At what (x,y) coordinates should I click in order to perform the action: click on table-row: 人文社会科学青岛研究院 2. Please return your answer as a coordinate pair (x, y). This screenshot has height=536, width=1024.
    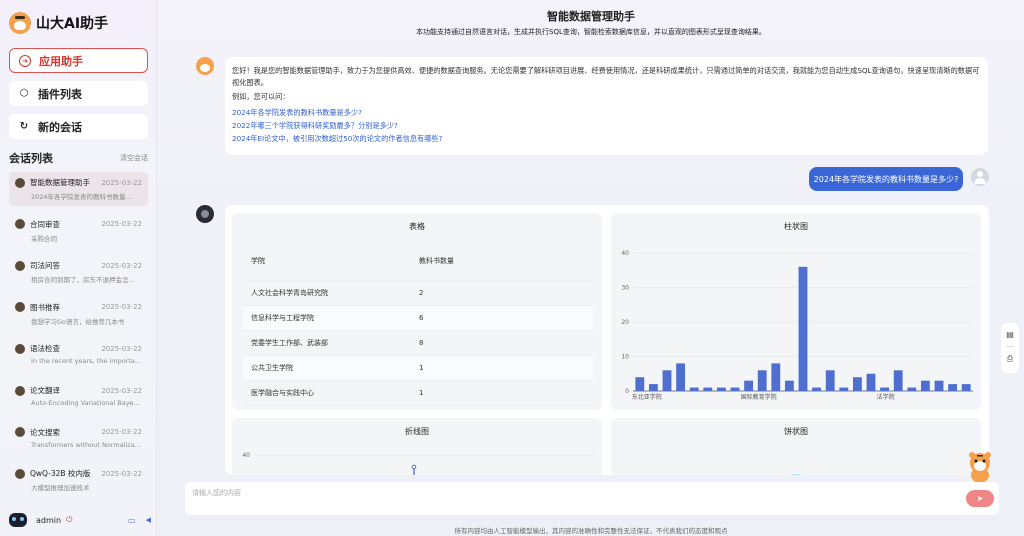
    Looking at the image, I should click on (418, 293).